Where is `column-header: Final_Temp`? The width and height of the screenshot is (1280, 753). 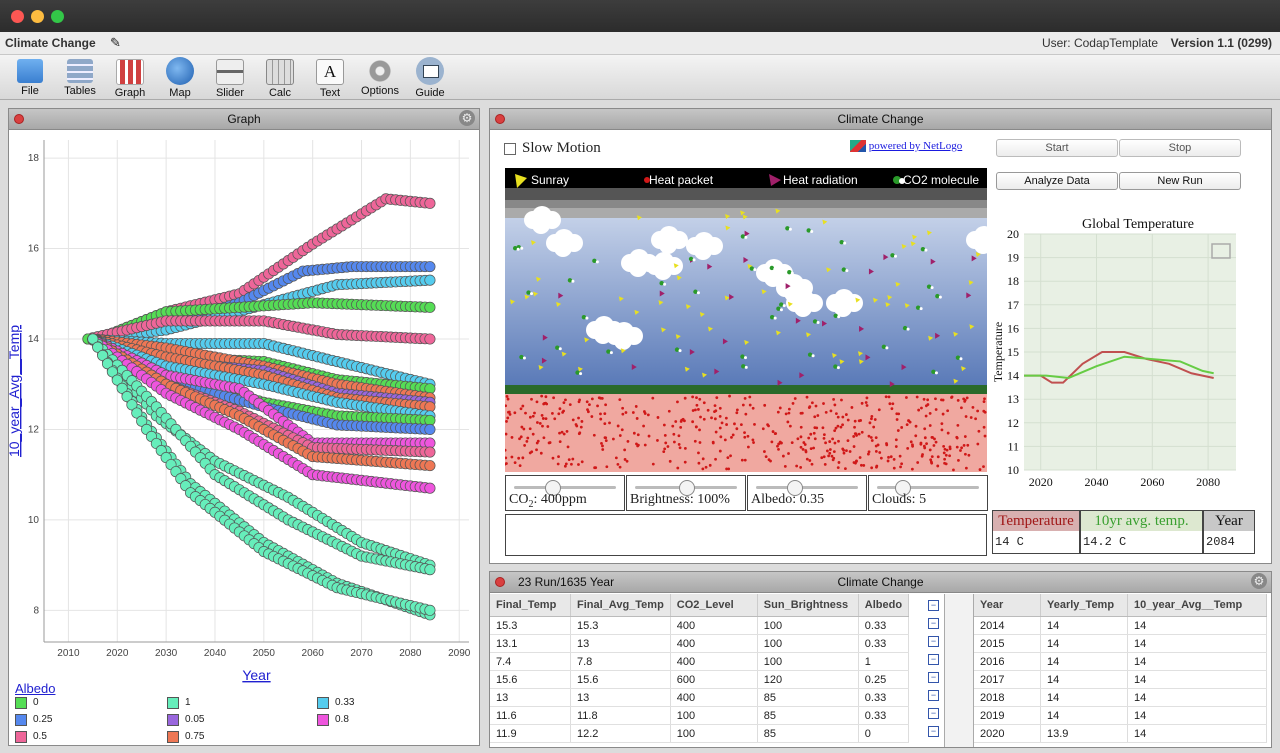 column-header: Final_Temp is located at coordinates (530, 605).